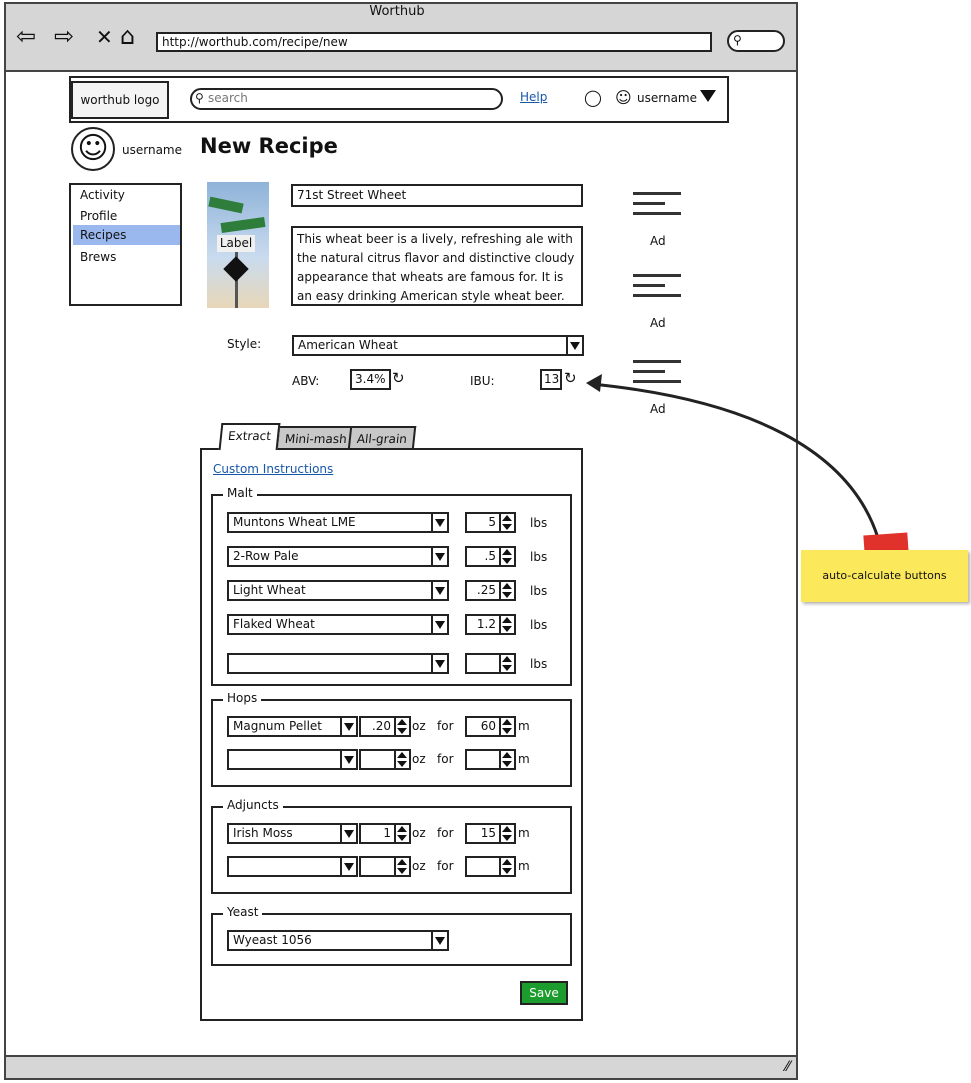 The height and width of the screenshot is (1083, 971). I want to click on yeast-group-title: Yeast, so click(243, 912).